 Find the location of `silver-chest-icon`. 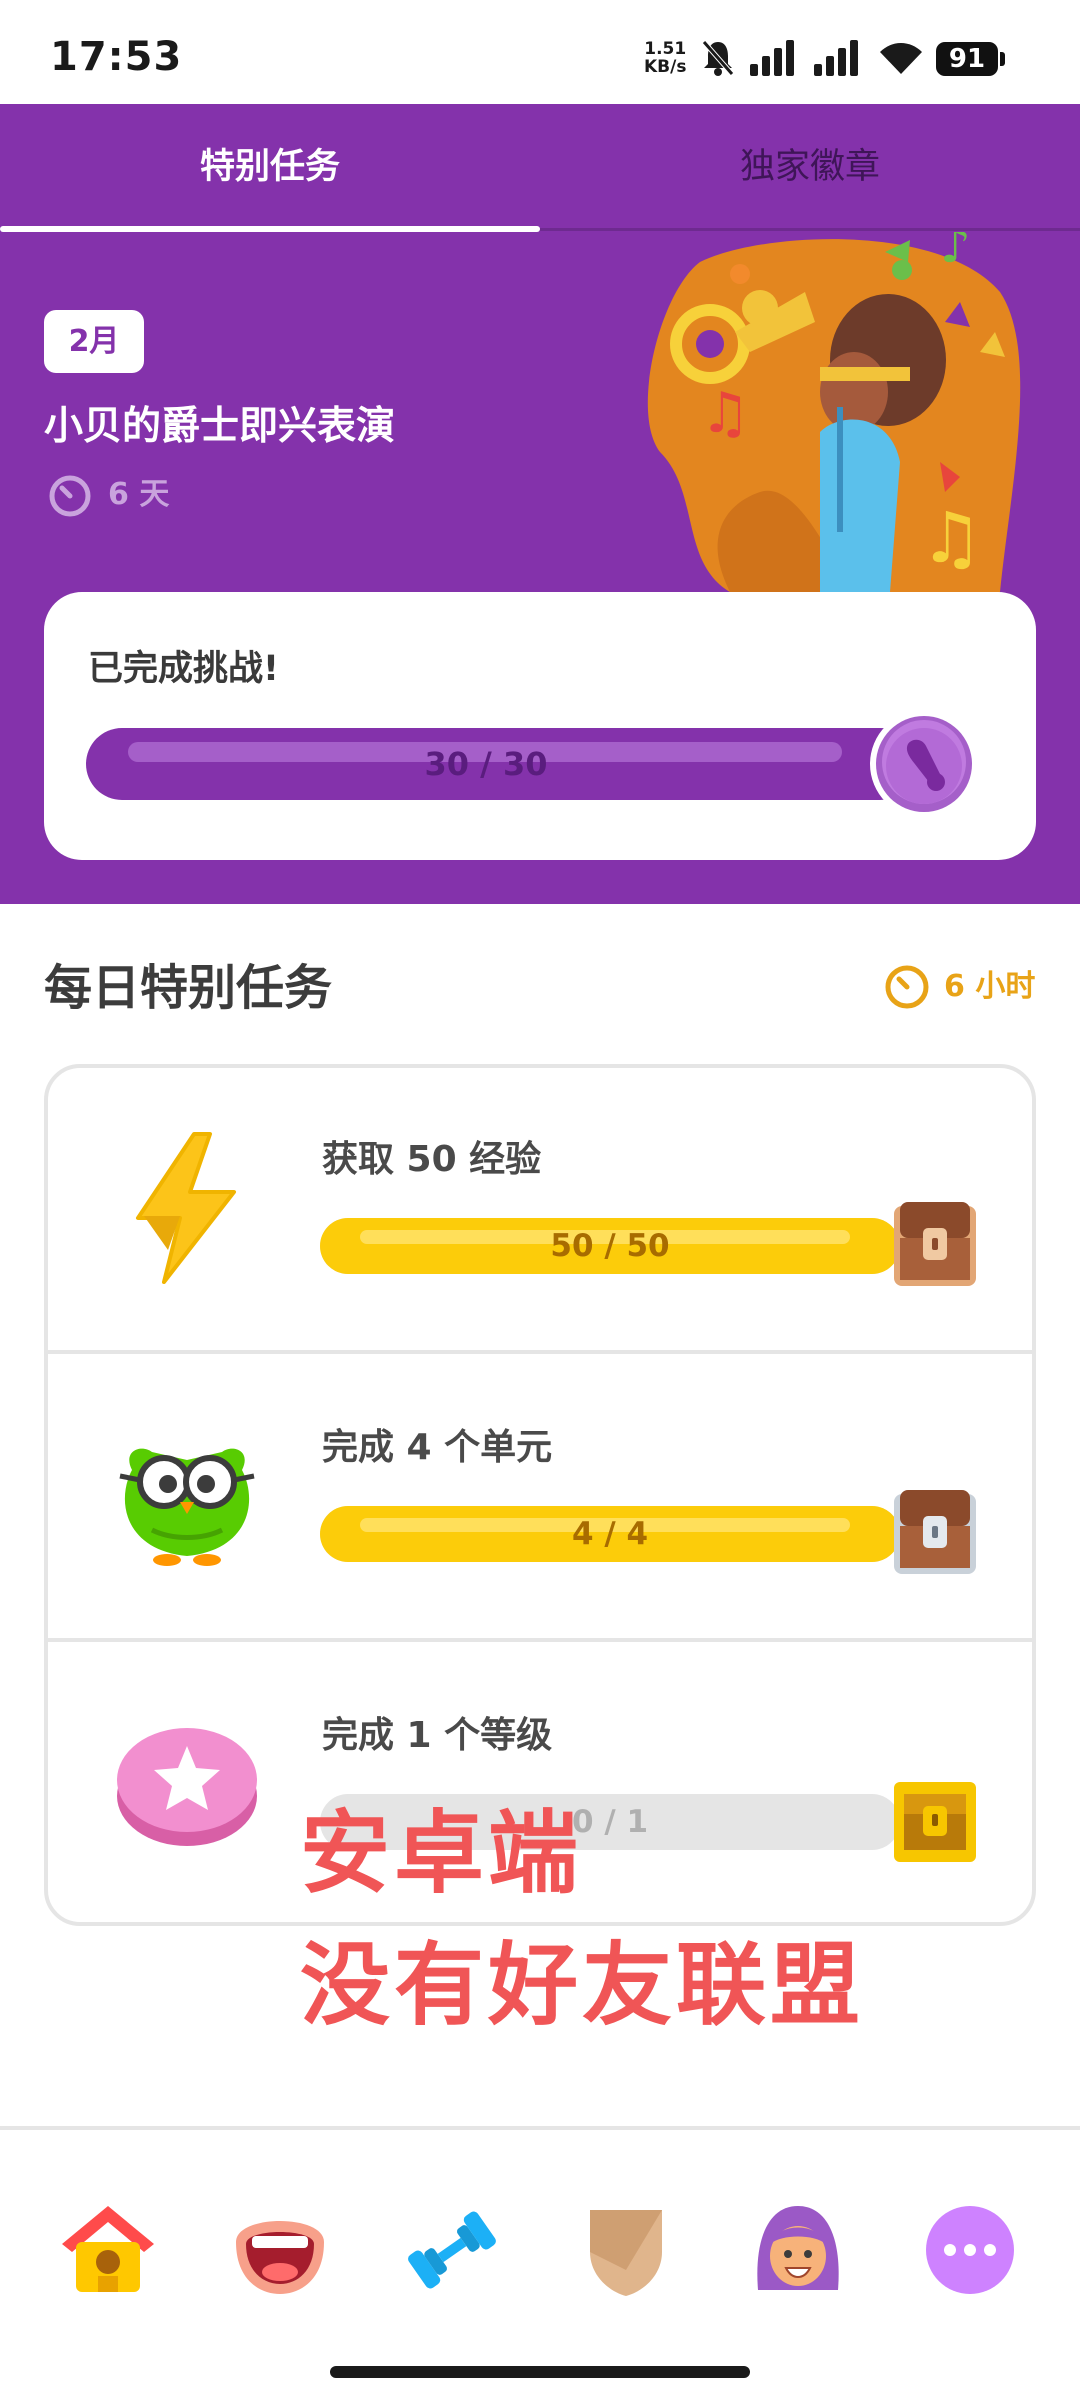

silver-chest-icon is located at coordinates (935, 1532).